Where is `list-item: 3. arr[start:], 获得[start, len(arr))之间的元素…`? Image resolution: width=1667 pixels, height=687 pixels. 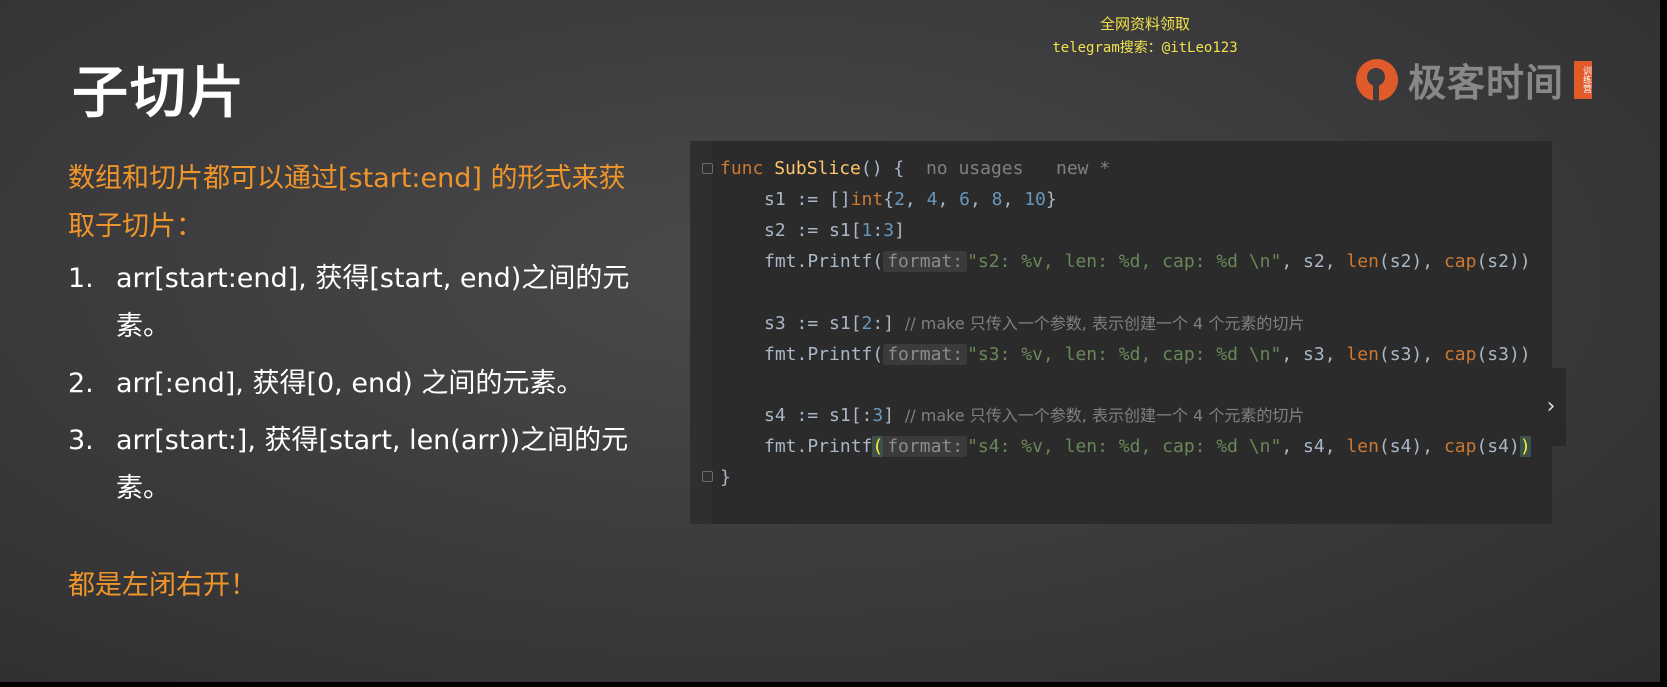
list-item: 3. arr[start:], 获得[start, len(arr))之间的元素… is located at coordinates (358, 465).